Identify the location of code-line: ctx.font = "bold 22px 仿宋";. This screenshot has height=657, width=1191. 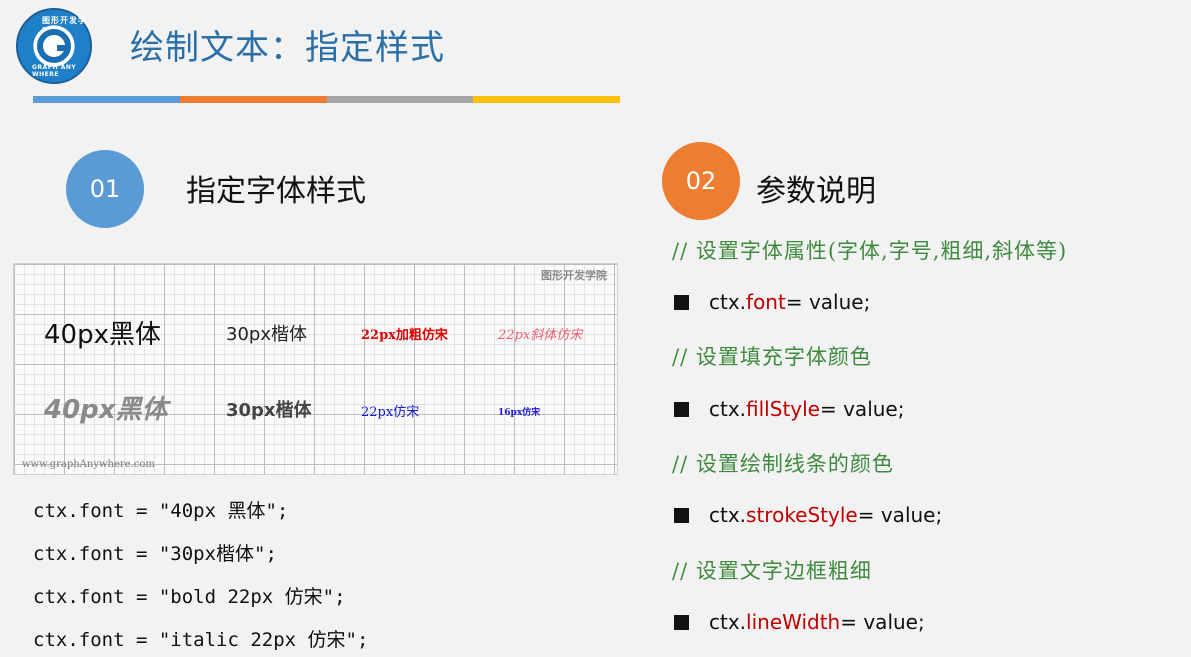
(189, 597).